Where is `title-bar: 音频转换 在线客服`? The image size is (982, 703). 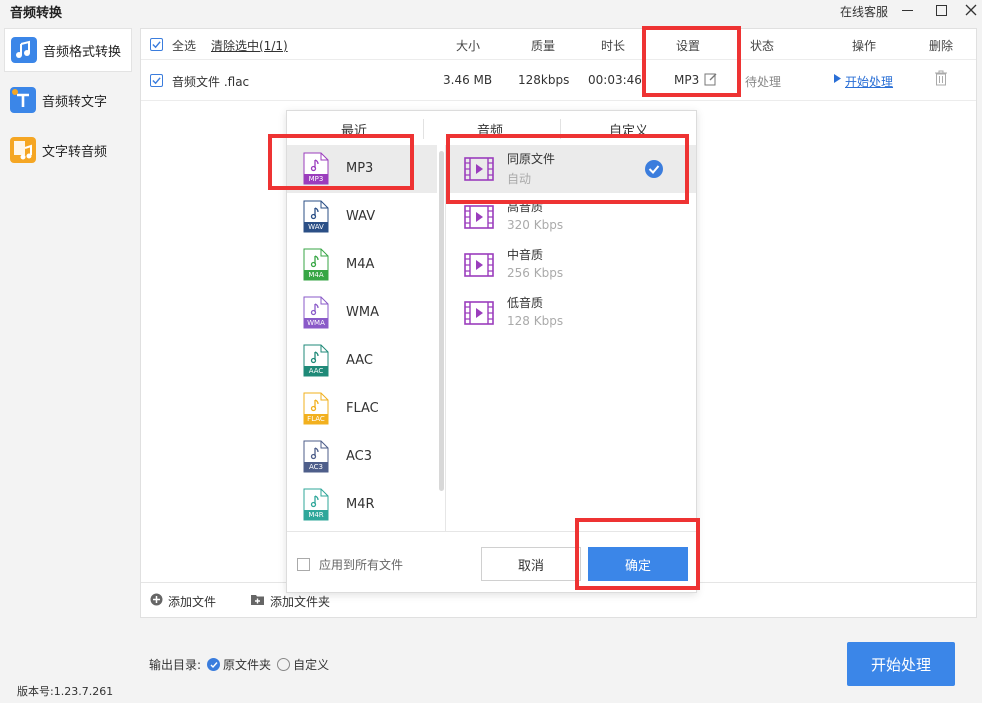
title-bar: 音频转换 在线客服 is located at coordinates (491, 11).